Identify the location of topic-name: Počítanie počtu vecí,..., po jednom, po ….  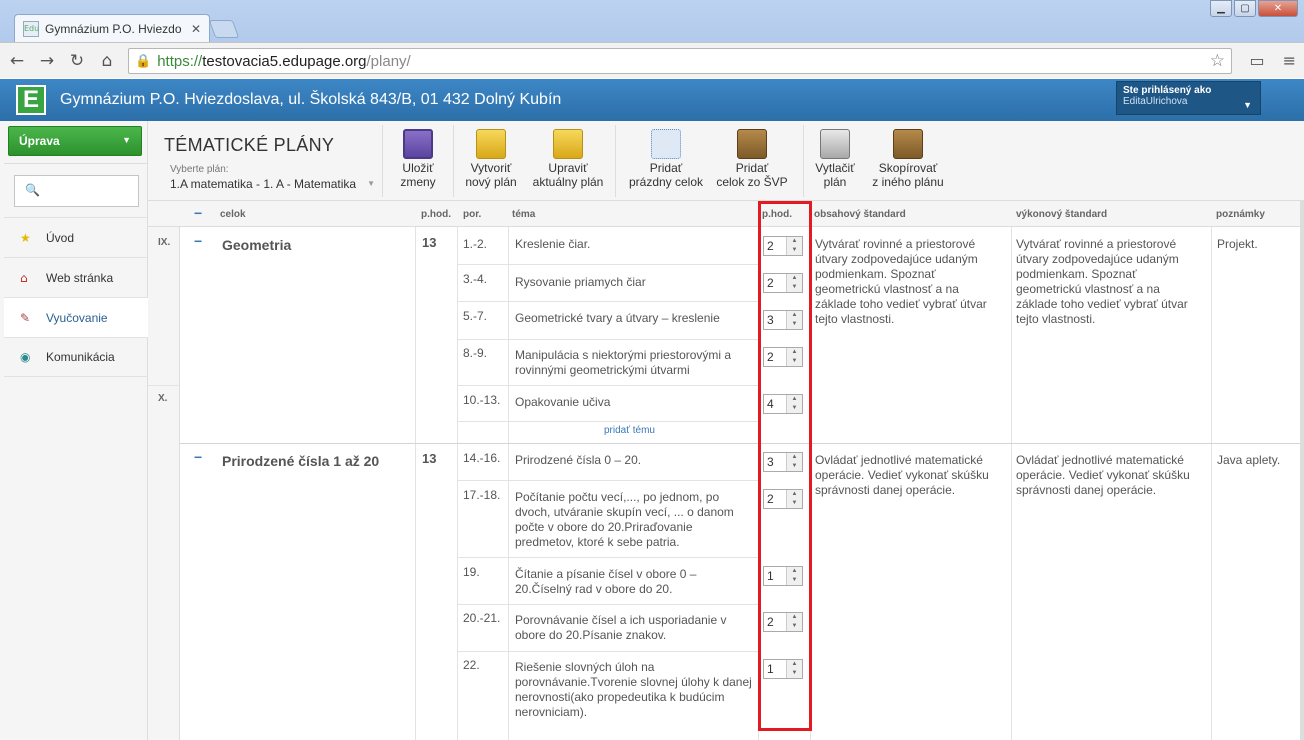
(634, 520).